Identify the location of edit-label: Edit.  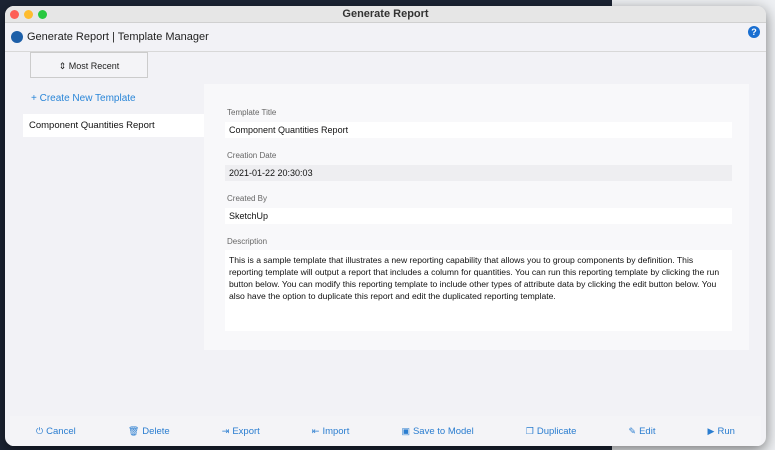
(647, 431).